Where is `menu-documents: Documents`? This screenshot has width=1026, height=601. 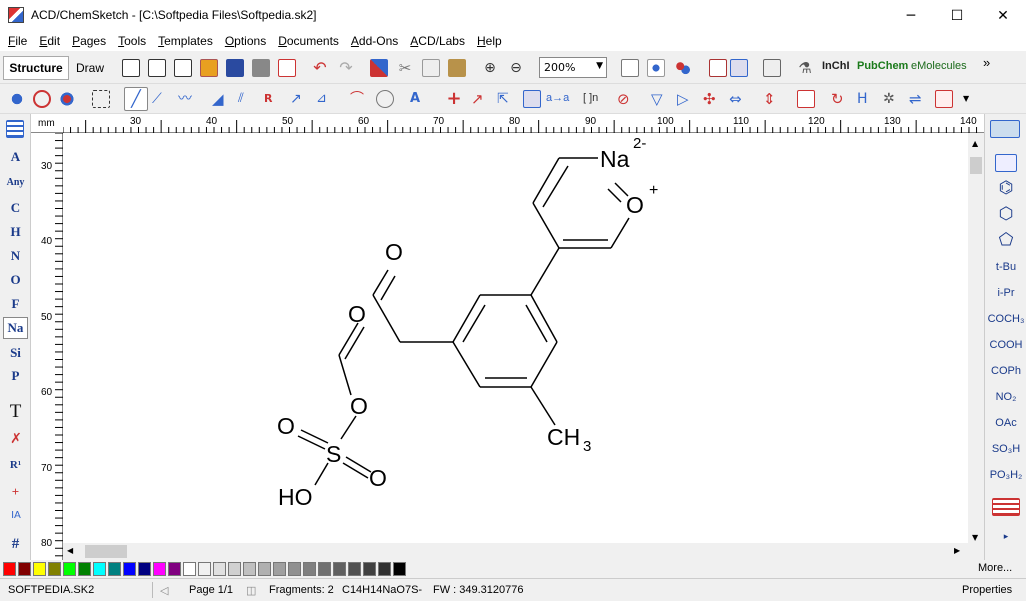
menu-documents: Documents is located at coordinates (308, 41).